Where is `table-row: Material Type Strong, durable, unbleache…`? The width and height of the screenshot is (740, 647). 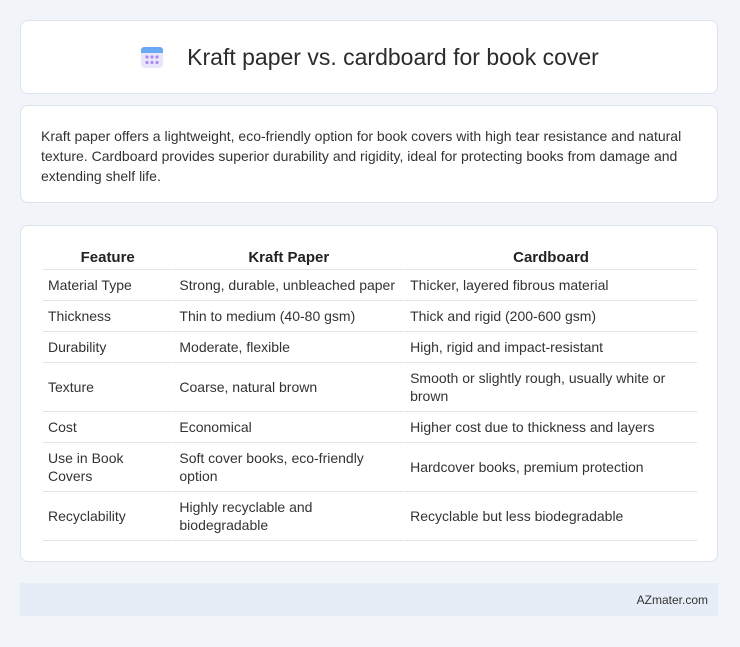 table-row: Material Type Strong, durable, unbleache… is located at coordinates (370, 285).